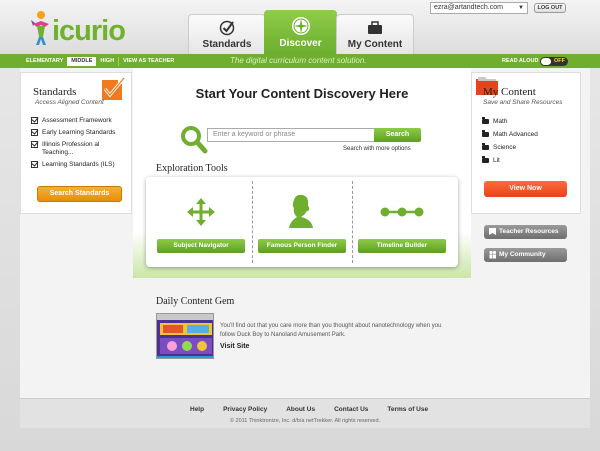 The height and width of the screenshot is (451, 600). I want to click on footer-link-terms: Terms of Use, so click(407, 409).